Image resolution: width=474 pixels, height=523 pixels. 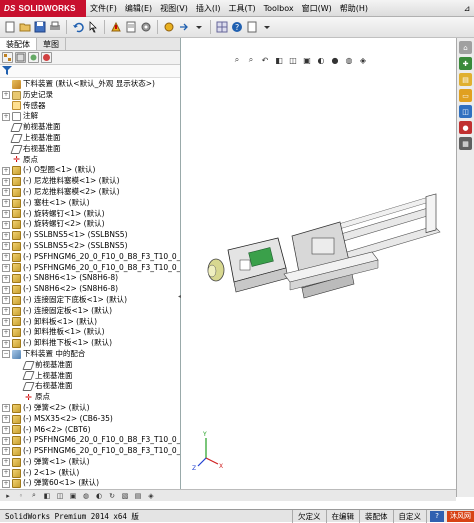 What do you see at coordinates (99, 496) in the screenshot?
I see `realview-icon: ◐` at bounding box center [99, 496].